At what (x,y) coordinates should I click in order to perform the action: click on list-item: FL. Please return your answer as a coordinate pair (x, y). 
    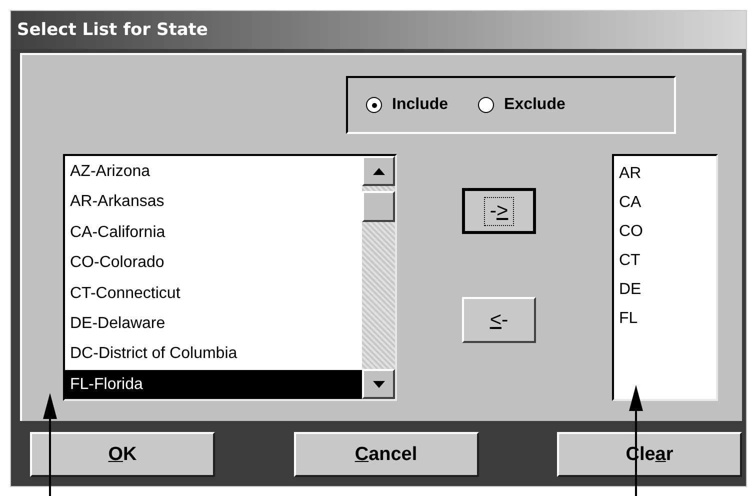
    Looking at the image, I should click on (667, 319).